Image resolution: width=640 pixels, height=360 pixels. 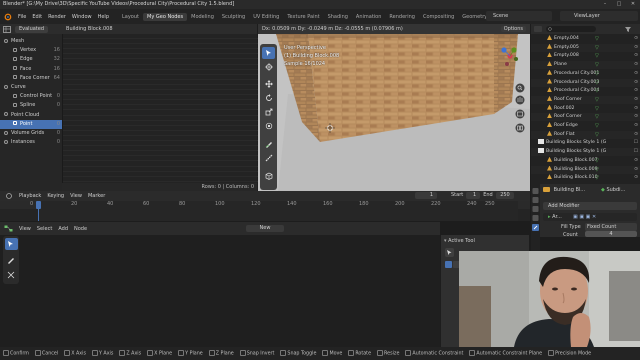 What do you see at coordinates (31, 124) in the screenshot?
I see `domain-item: Point 0` at bounding box center [31, 124].